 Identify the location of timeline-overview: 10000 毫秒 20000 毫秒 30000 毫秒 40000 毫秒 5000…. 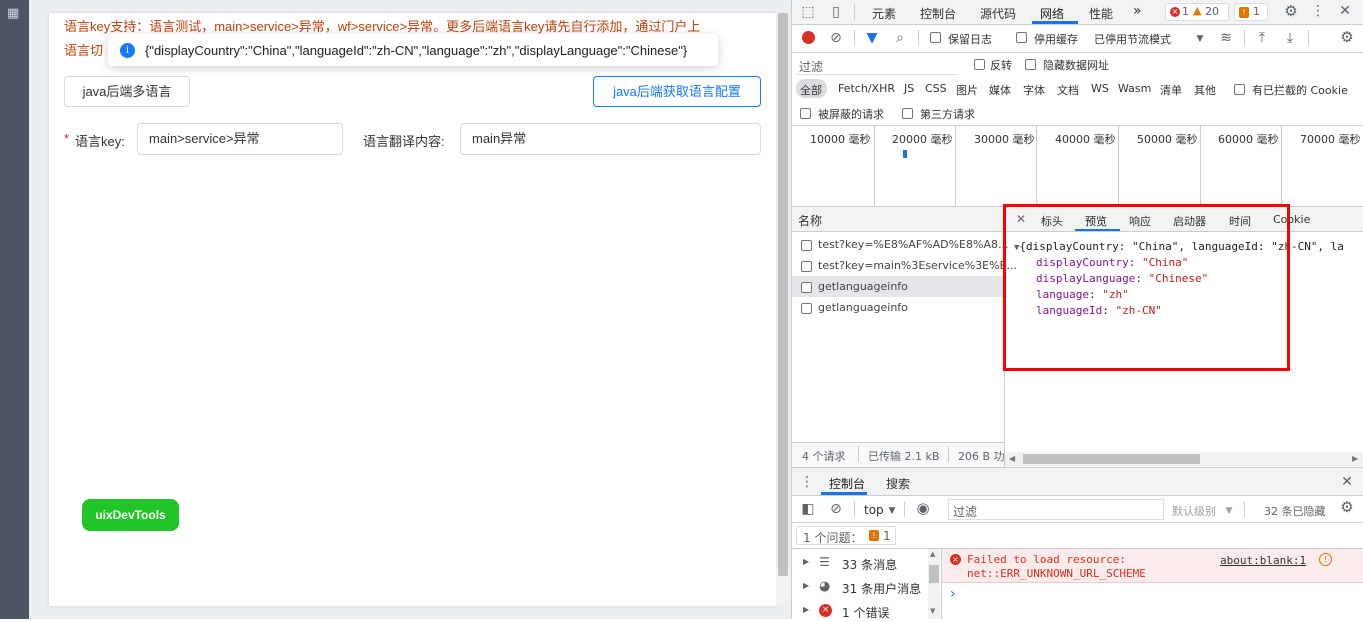
(1077, 166).